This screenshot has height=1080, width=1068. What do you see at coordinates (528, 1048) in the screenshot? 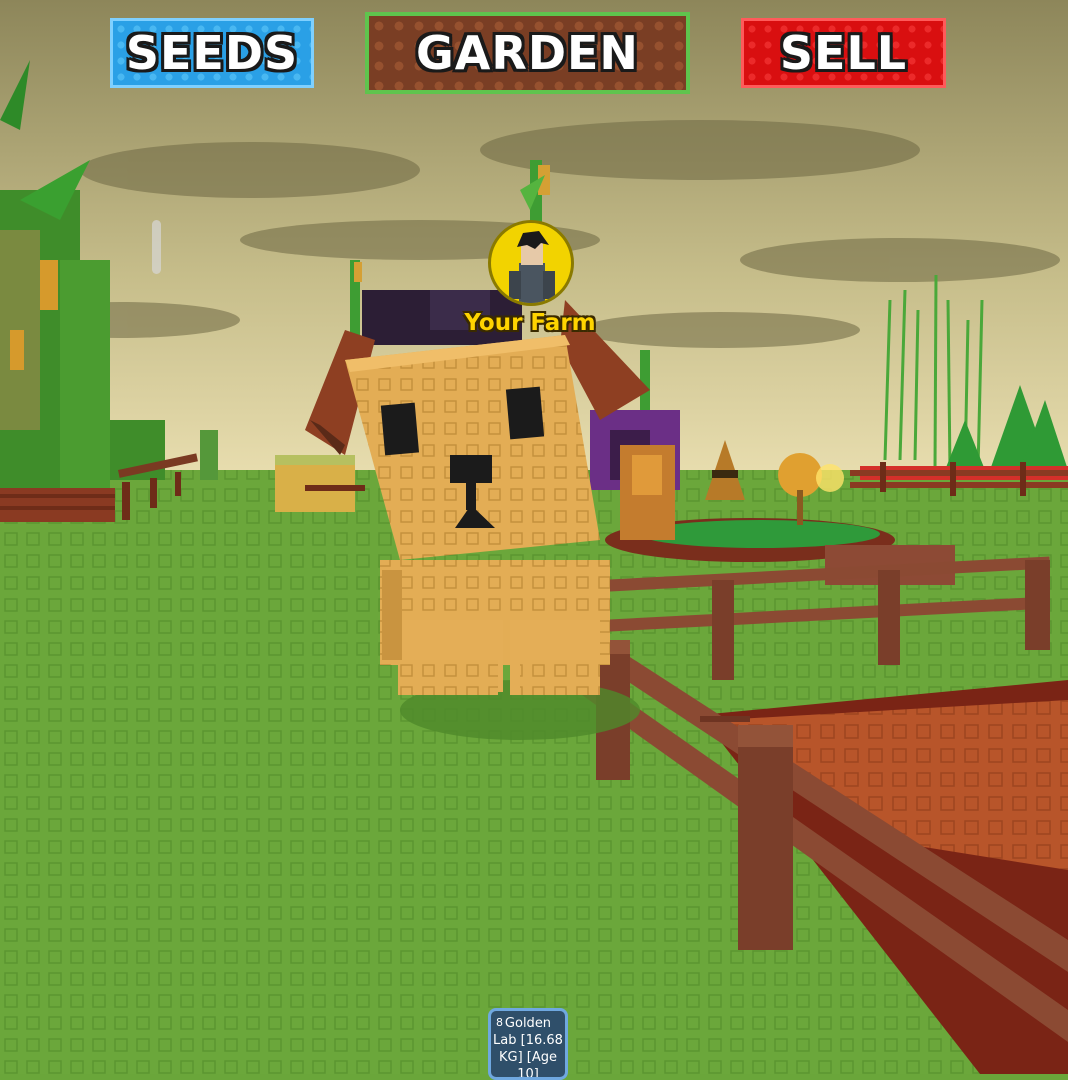
I see `pet-info-text: Golden Lab [16.68 KG] [Age 10]` at bounding box center [528, 1048].